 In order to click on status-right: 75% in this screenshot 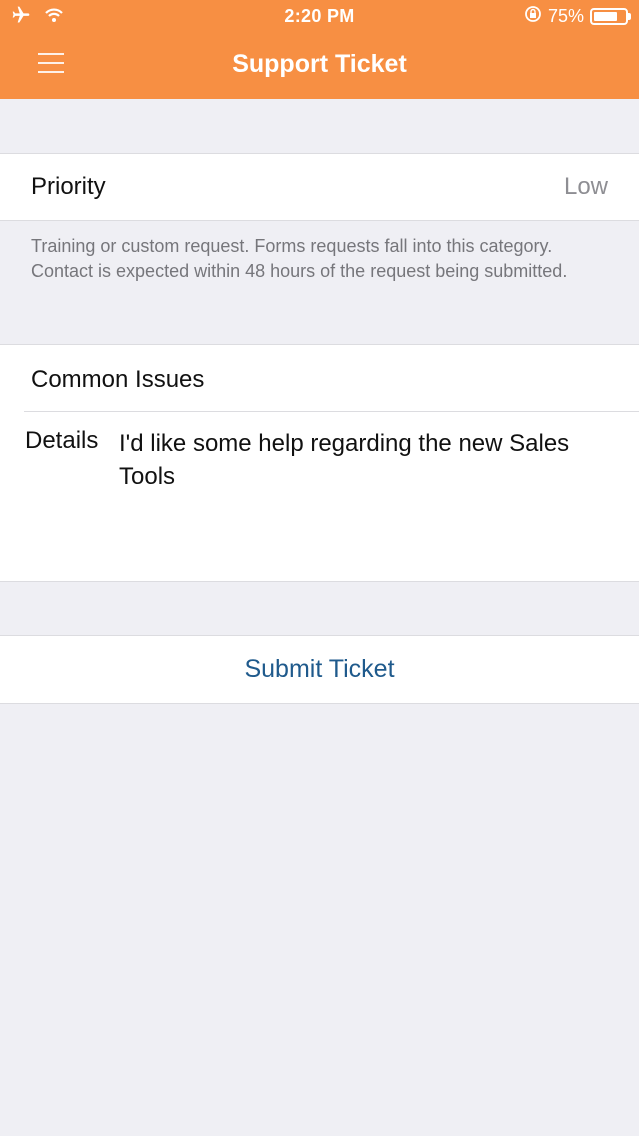, I will do `click(577, 16)`.